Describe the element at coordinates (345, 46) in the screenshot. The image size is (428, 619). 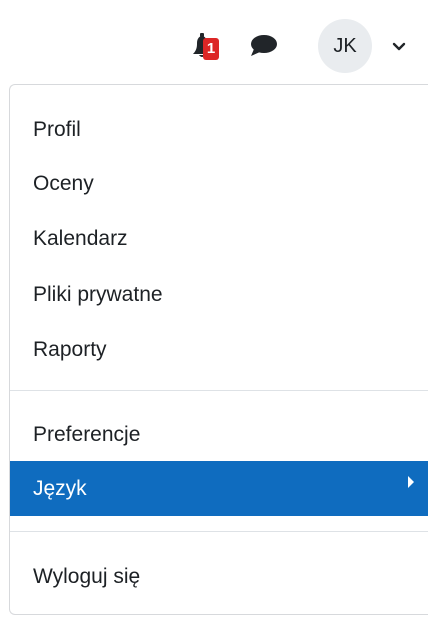
I see `user-avatar: JK` at that location.